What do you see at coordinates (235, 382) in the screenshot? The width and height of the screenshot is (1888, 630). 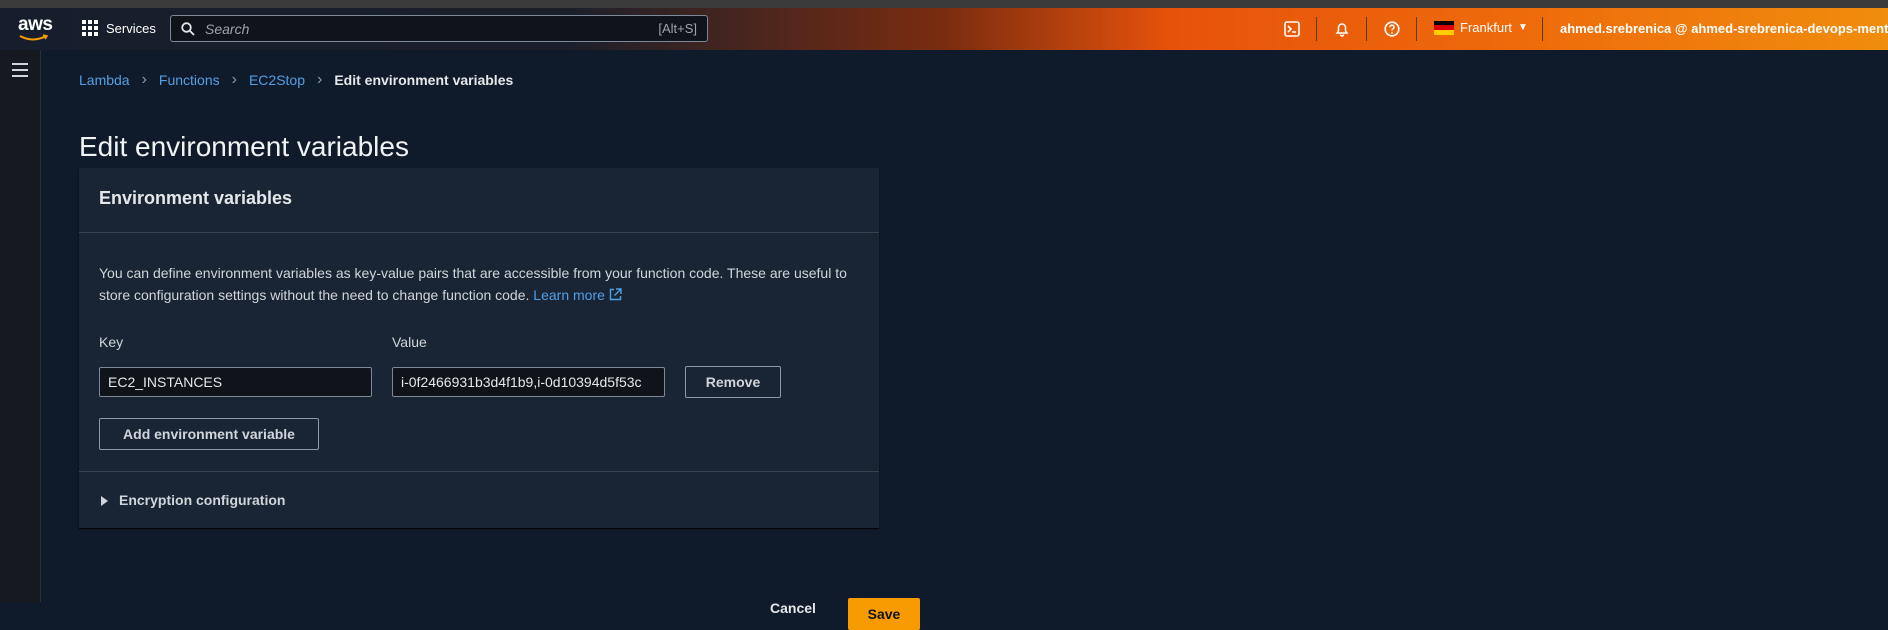 I see `env-key-input` at bounding box center [235, 382].